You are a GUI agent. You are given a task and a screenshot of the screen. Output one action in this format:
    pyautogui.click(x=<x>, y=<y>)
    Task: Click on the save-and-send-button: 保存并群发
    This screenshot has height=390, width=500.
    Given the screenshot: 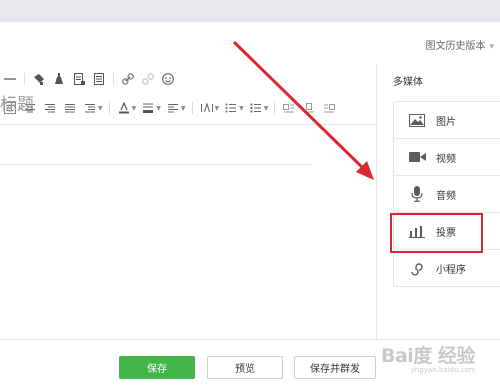 What is the action you would take?
    pyautogui.click(x=335, y=367)
    